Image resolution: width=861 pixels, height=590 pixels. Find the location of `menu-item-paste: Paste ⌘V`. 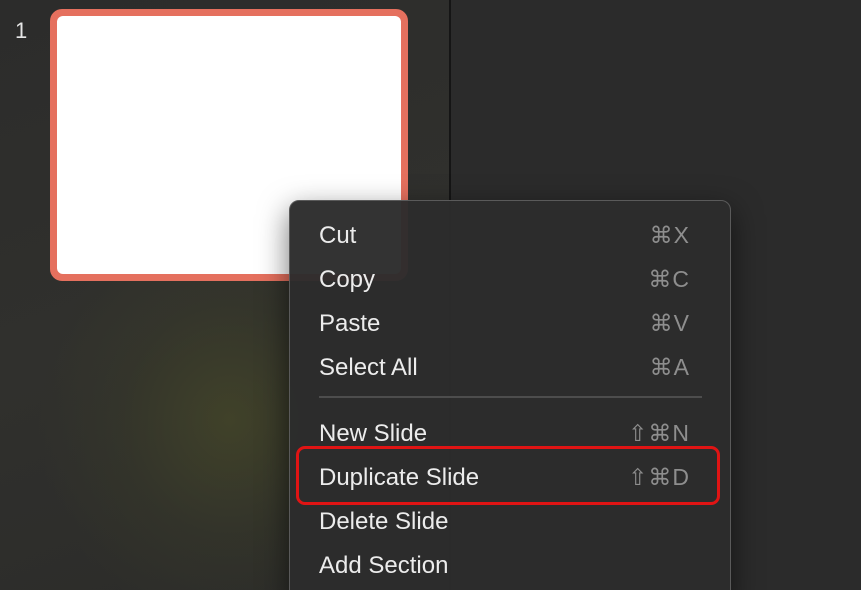

menu-item-paste: Paste ⌘V is located at coordinates (510, 322).